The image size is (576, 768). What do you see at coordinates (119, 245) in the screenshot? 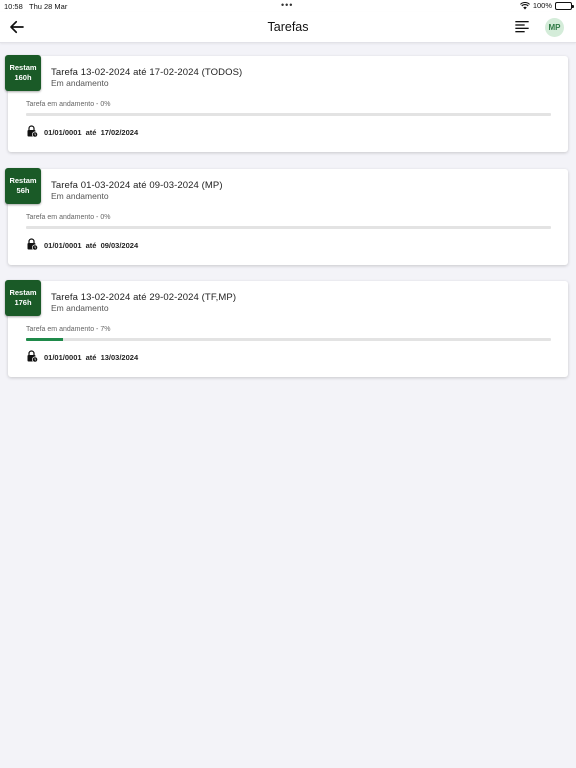
I see `end-date: 09/03/2024` at bounding box center [119, 245].